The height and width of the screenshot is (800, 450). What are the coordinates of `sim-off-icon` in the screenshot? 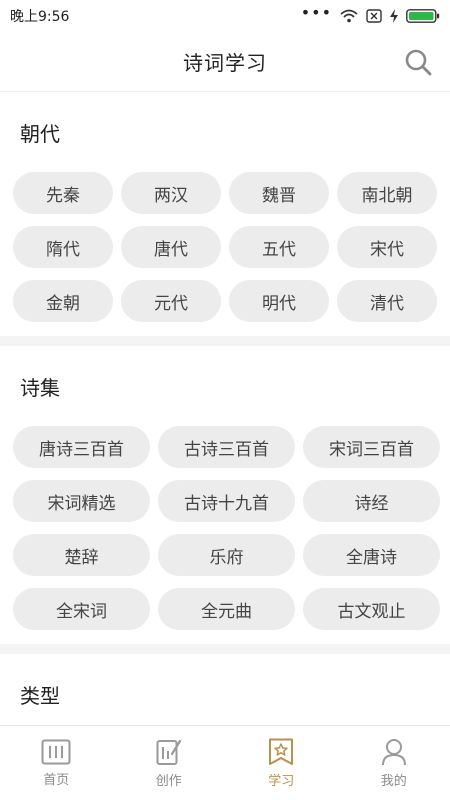 It's located at (374, 16).